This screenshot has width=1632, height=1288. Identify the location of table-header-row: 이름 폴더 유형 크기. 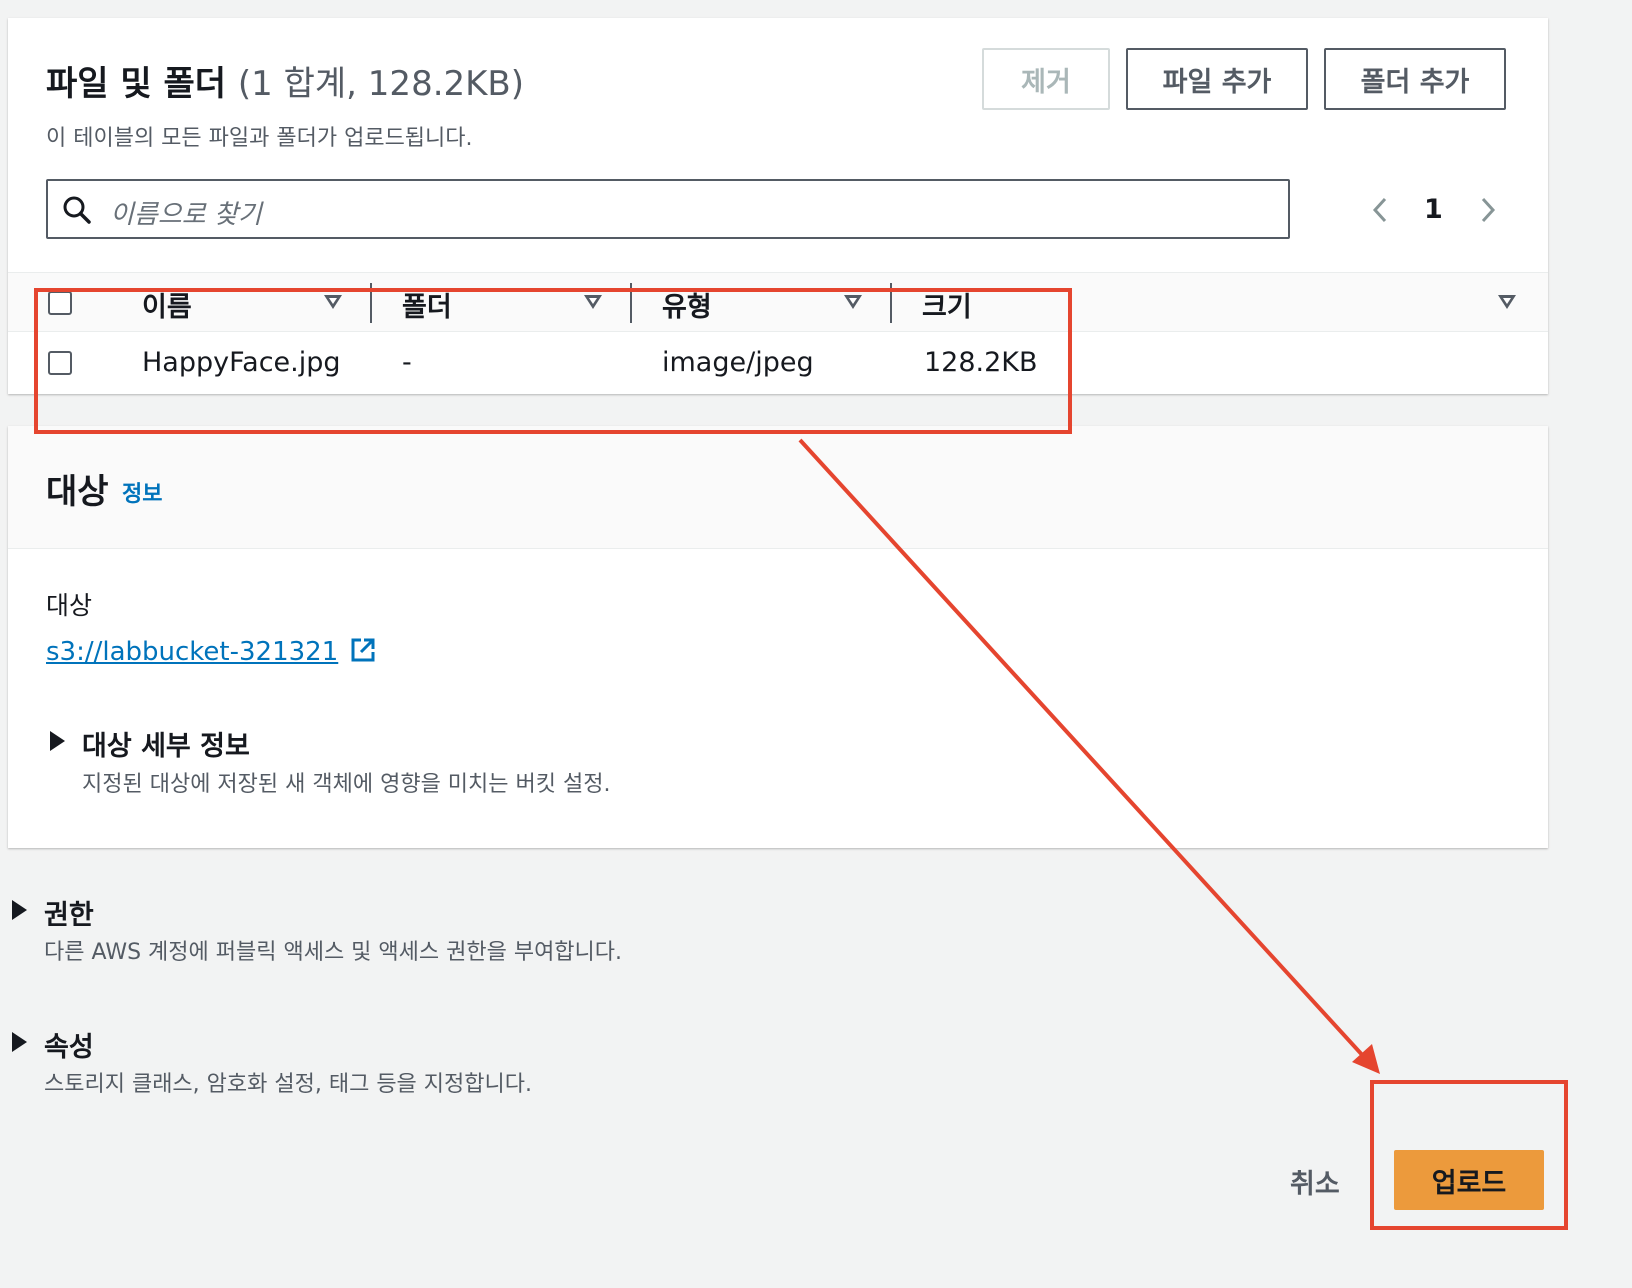
(778, 302).